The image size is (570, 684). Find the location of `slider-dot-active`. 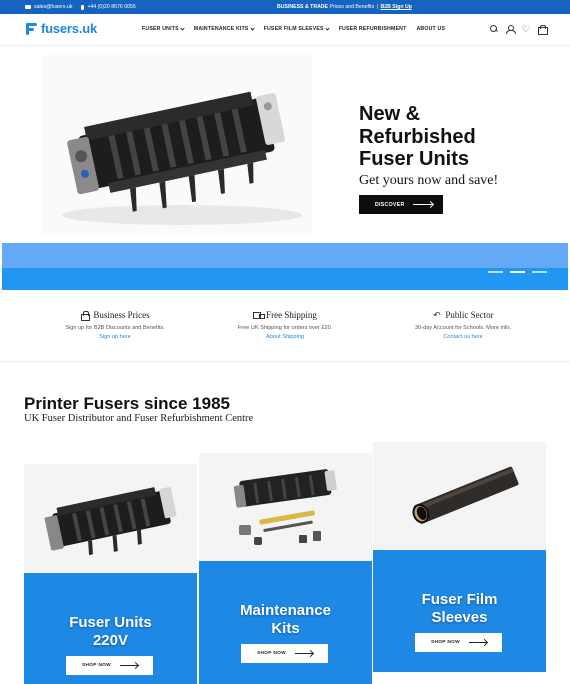

slider-dot-active is located at coordinates (517, 272).